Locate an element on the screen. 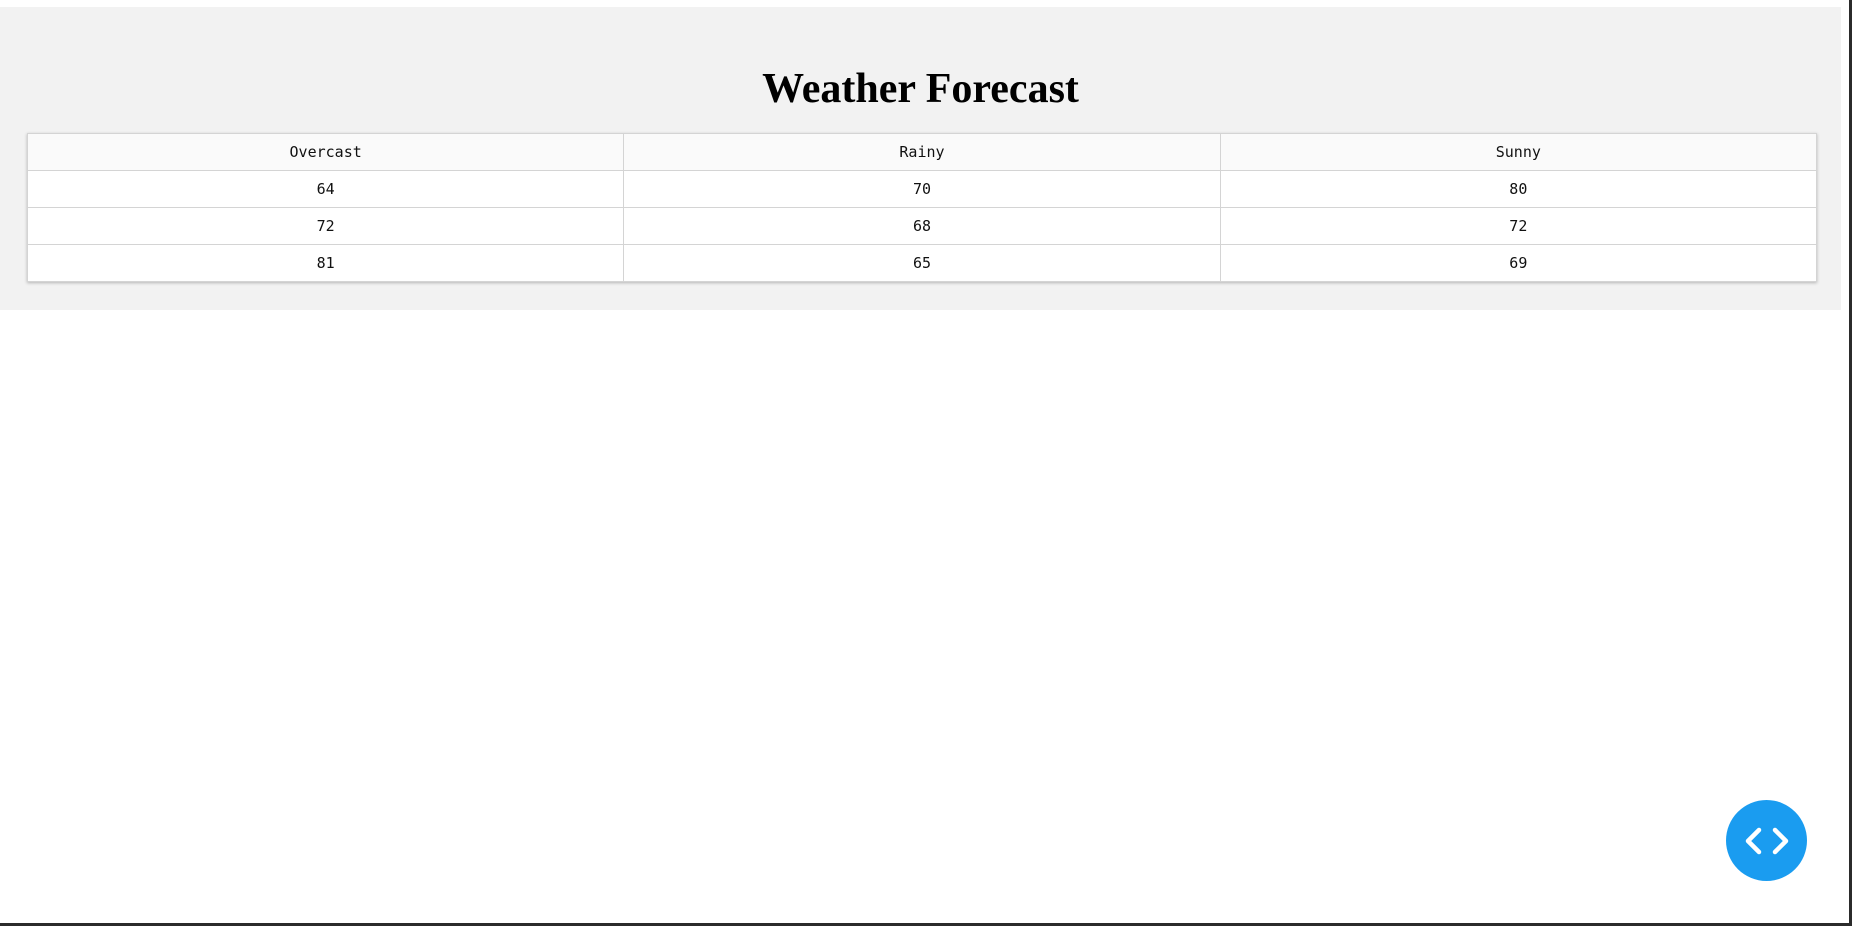  column-header-overcast: Overcast is located at coordinates (325, 152).